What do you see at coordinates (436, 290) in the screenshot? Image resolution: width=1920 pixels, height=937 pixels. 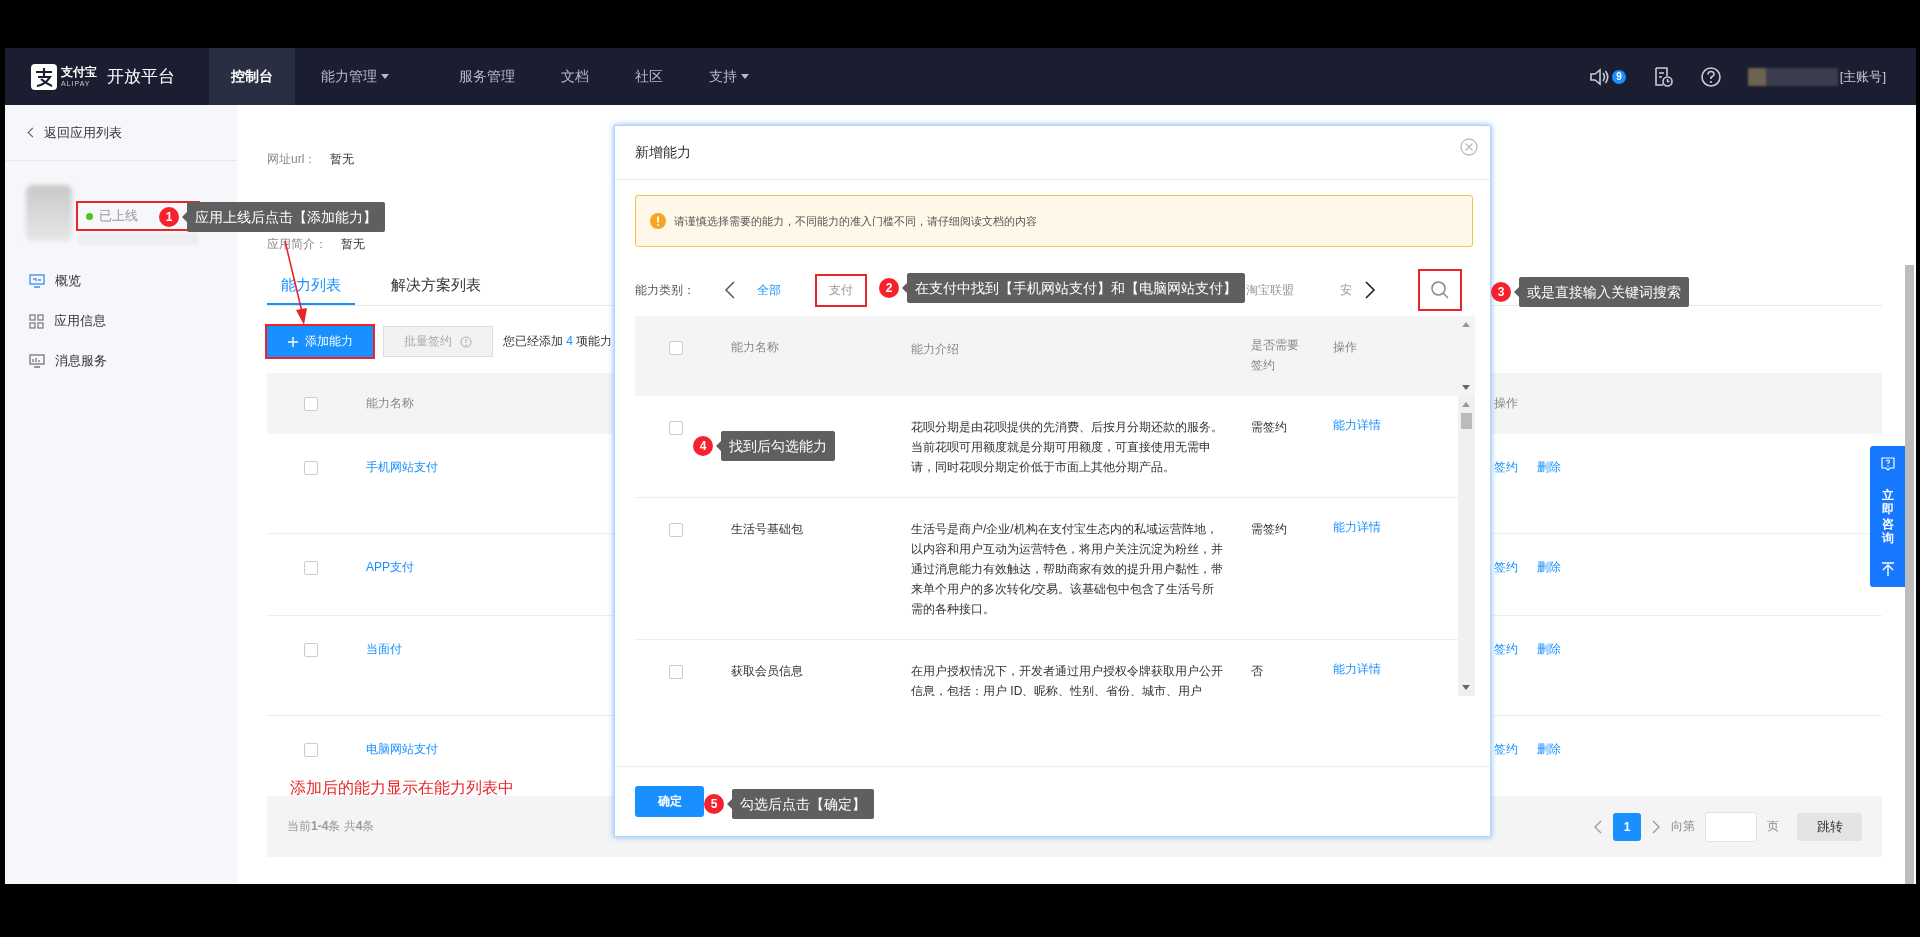 I see `tab: 解决方案列表` at bounding box center [436, 290].